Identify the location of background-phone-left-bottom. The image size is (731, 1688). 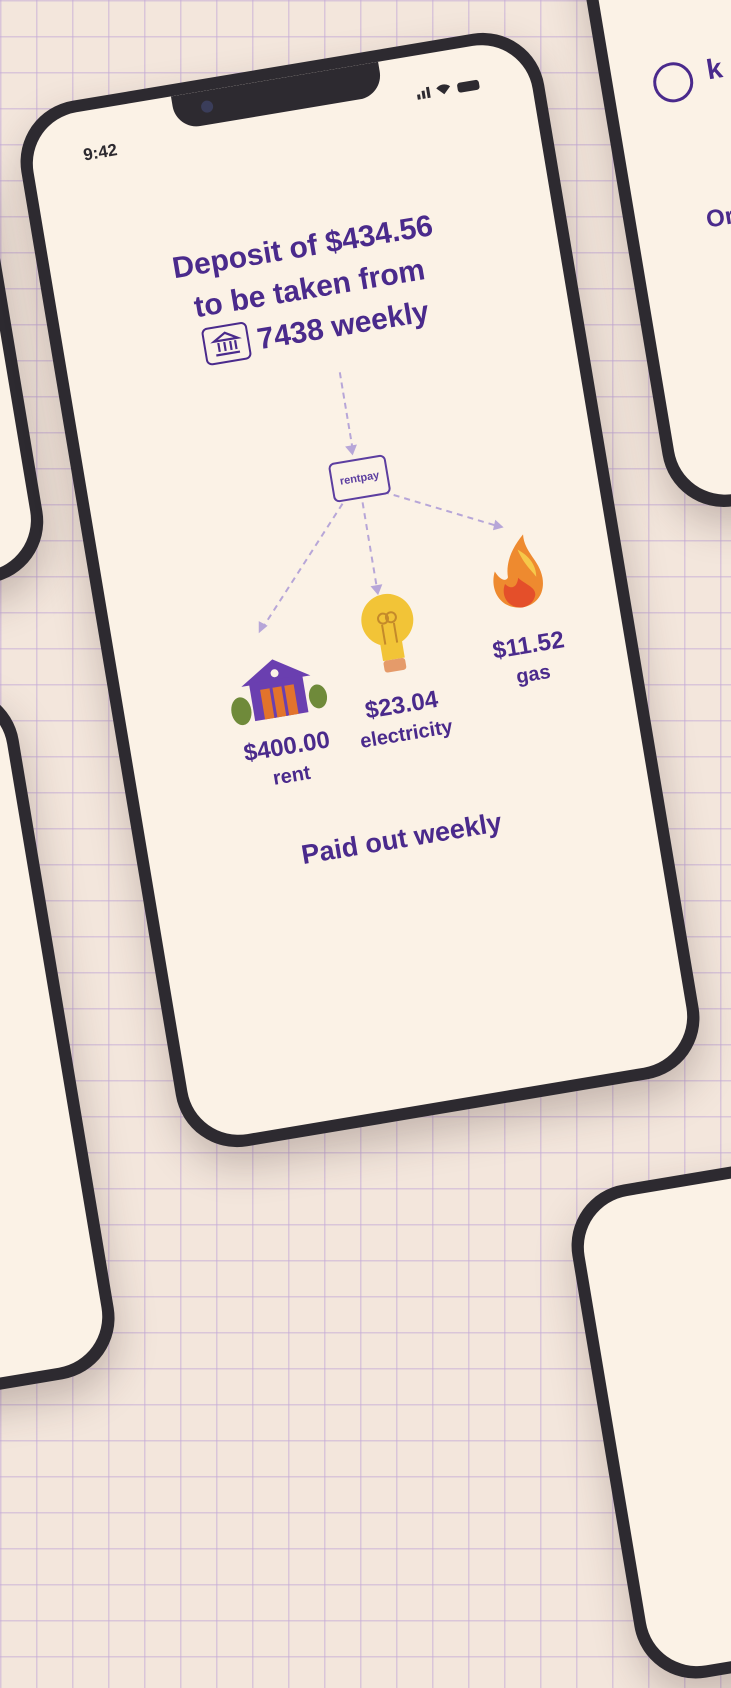
(62, 1070).